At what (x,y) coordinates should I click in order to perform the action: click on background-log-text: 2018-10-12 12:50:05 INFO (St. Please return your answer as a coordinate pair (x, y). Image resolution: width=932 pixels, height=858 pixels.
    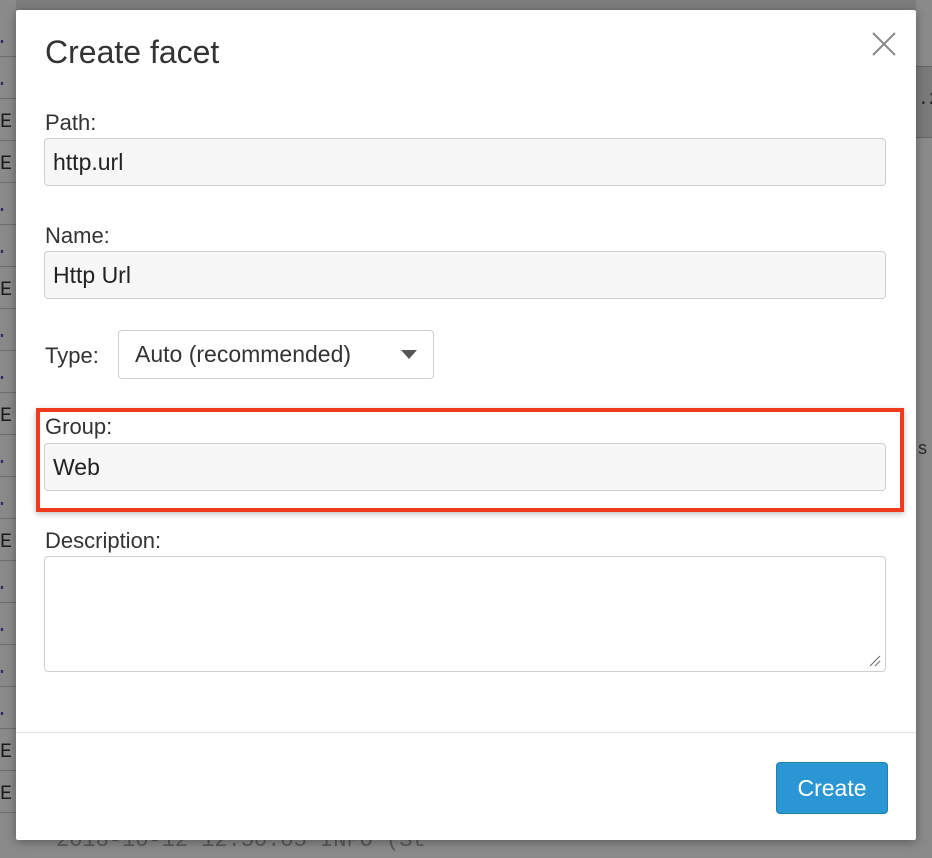
    Looking at the image, I should click on (241, 846).